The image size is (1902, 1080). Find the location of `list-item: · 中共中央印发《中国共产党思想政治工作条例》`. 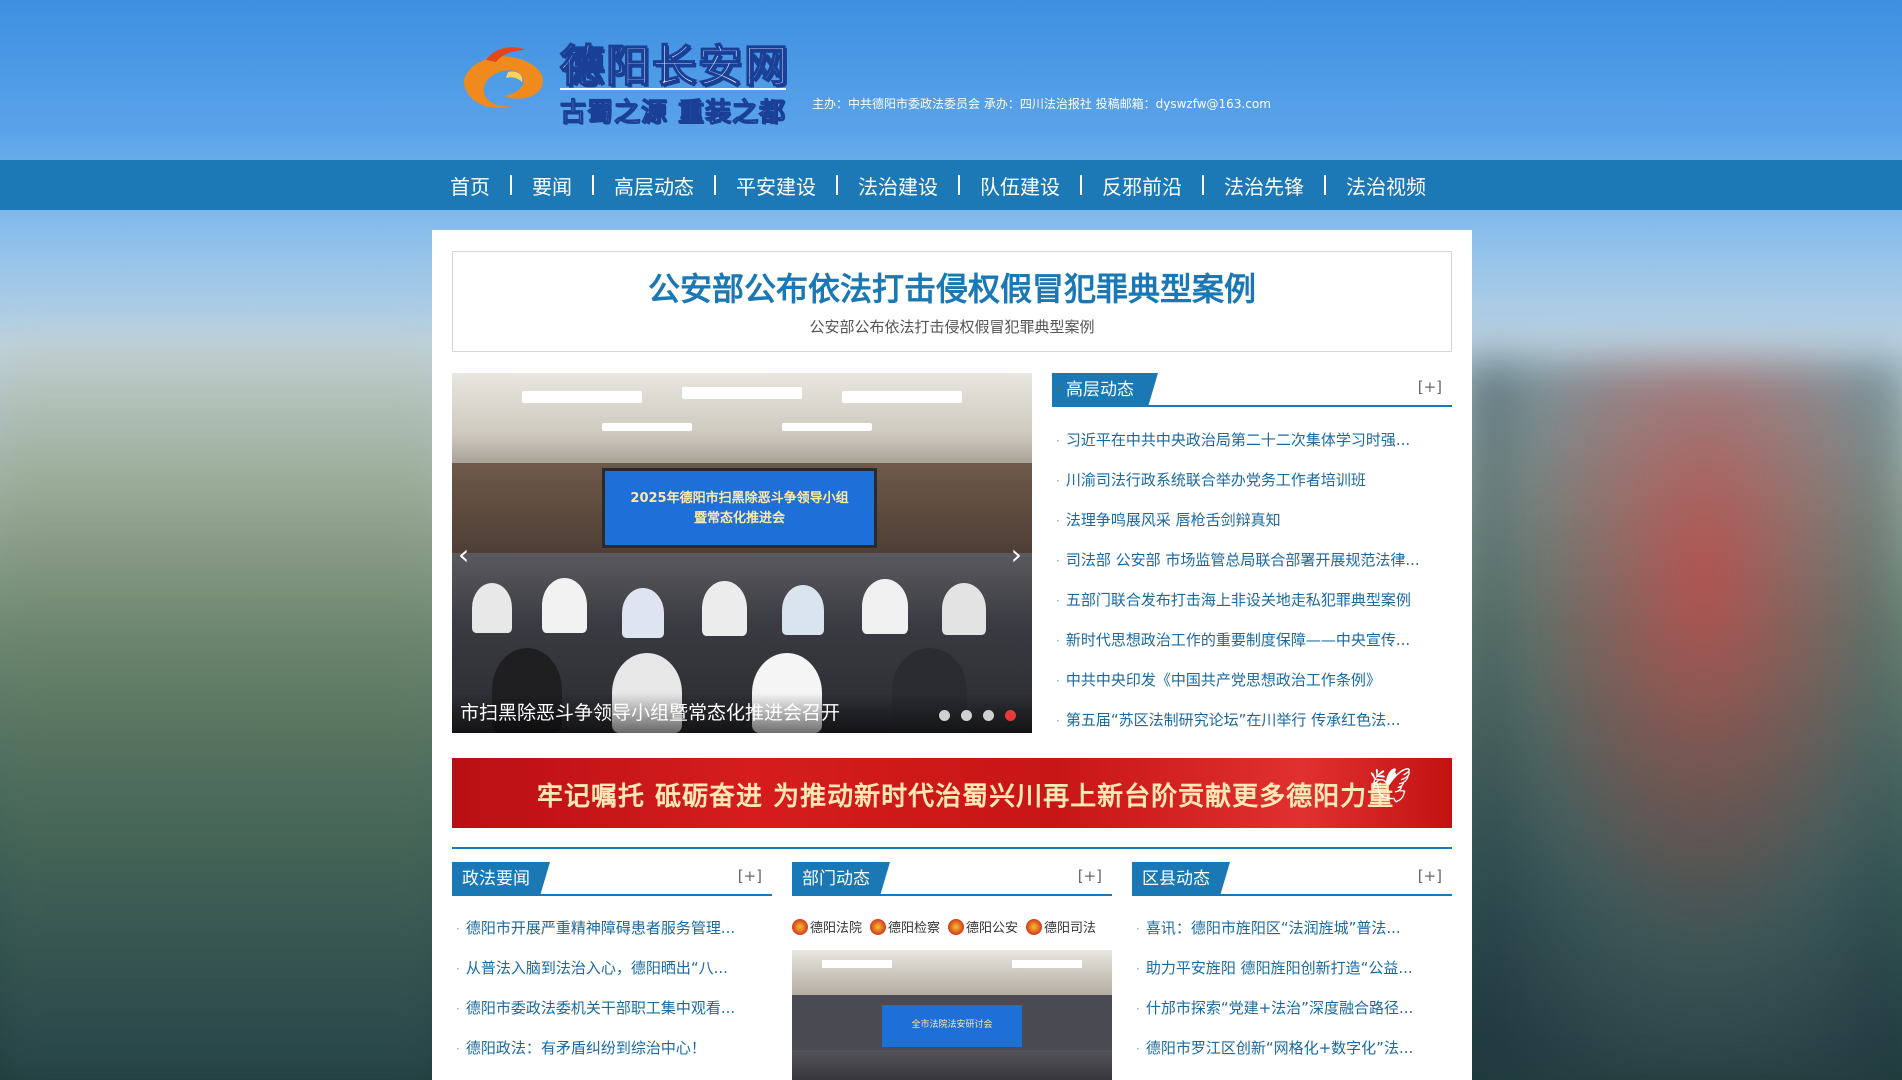

list-item: · 中共中央印发《中国共产党思想政治工作条例》 is located at coordinates (1251, 680).